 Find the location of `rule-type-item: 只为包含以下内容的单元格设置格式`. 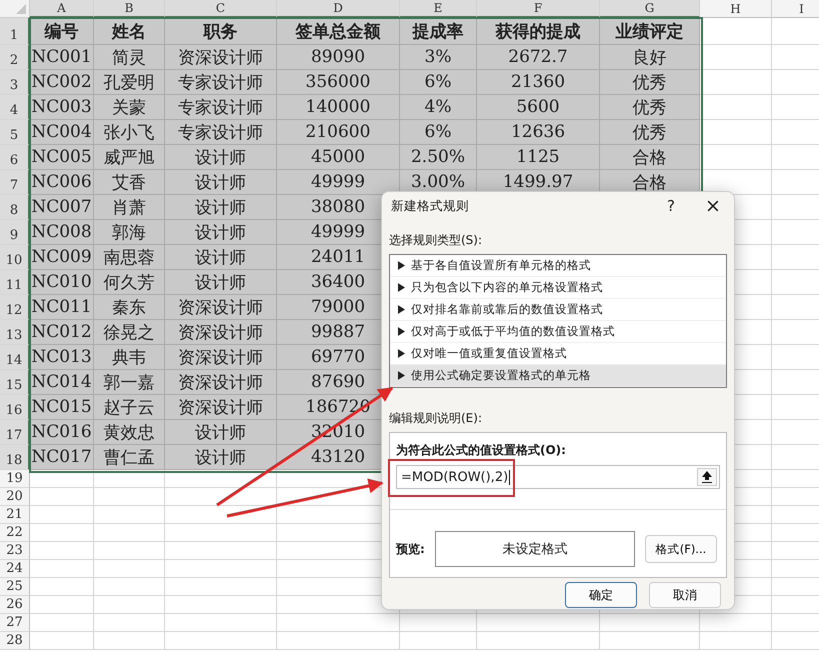

rule-type-item: 只为包含以下内容的单元格设置格式 is located at coordinates (558, 288).